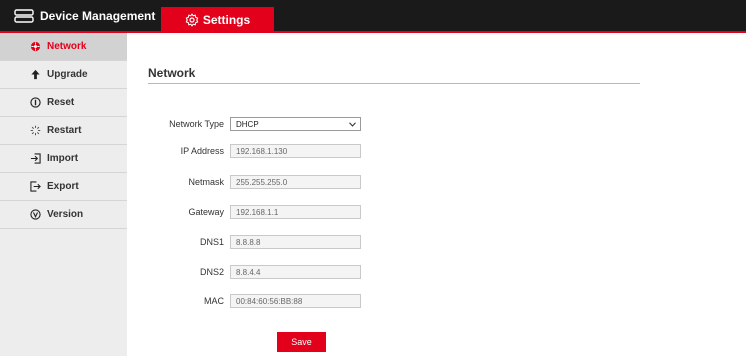  What do you see at coordinates (295, 272) in the screenshot?
I see `dns2-field: 8.8.4.4` at bounding box center [295, 272].